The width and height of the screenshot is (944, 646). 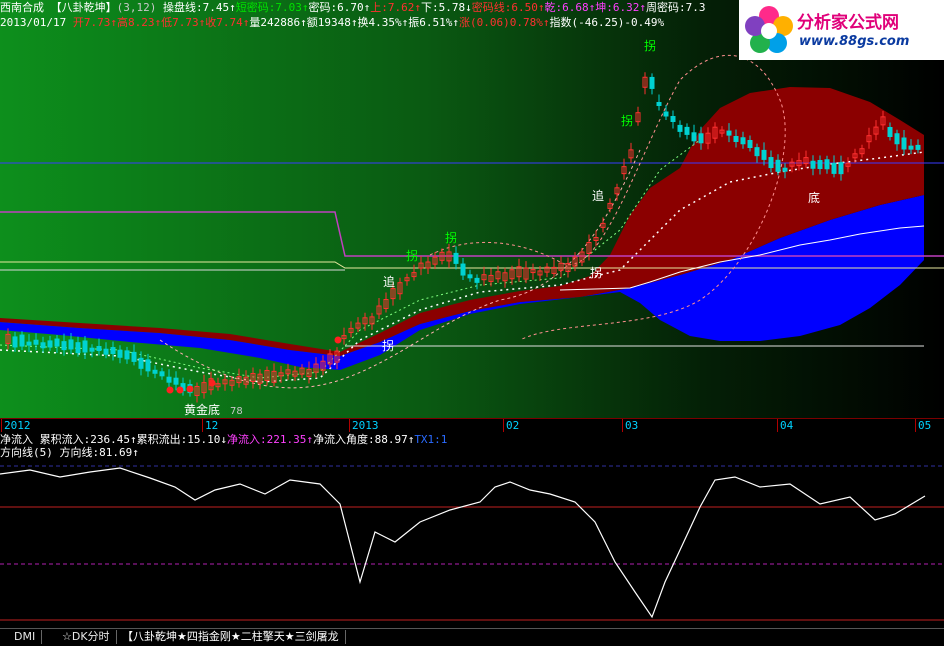 What do you see at coordinates (339, 7) in the screenshot?
I see `header-line1-item: 密码:6.70↑` at bounding box center [339, 7].